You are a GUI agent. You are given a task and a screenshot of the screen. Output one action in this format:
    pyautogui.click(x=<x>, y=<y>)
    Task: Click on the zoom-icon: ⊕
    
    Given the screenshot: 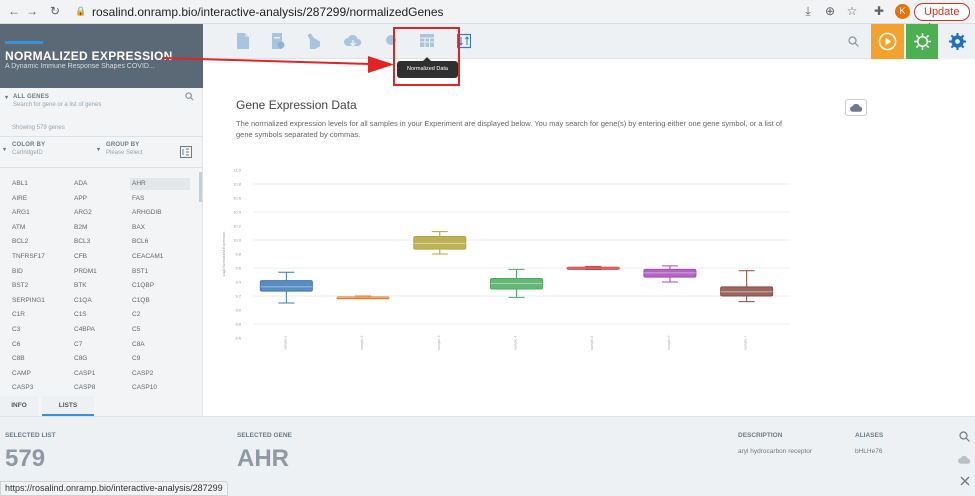 What is the action you would take?
    pyautogui.click(x=830, y=11)
    